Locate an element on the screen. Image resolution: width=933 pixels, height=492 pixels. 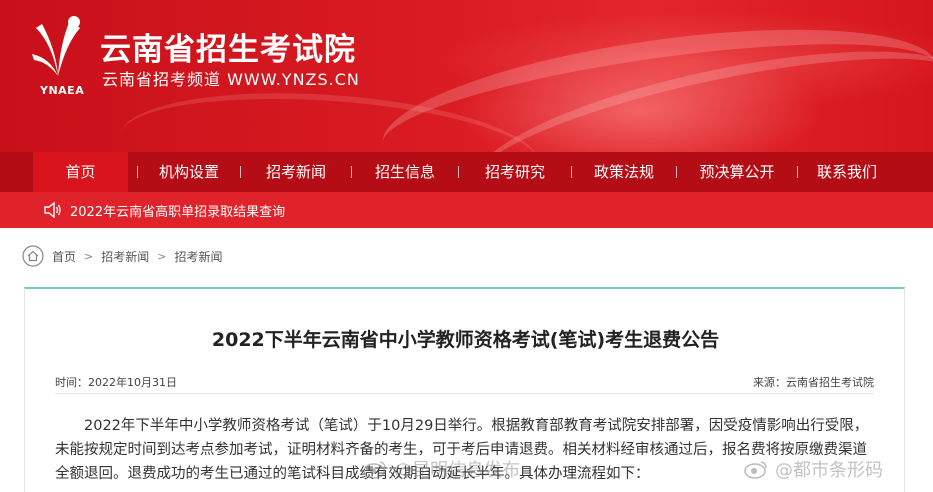
nav-item-exam-research: 招考研究 is located at coordinates (515, 172).